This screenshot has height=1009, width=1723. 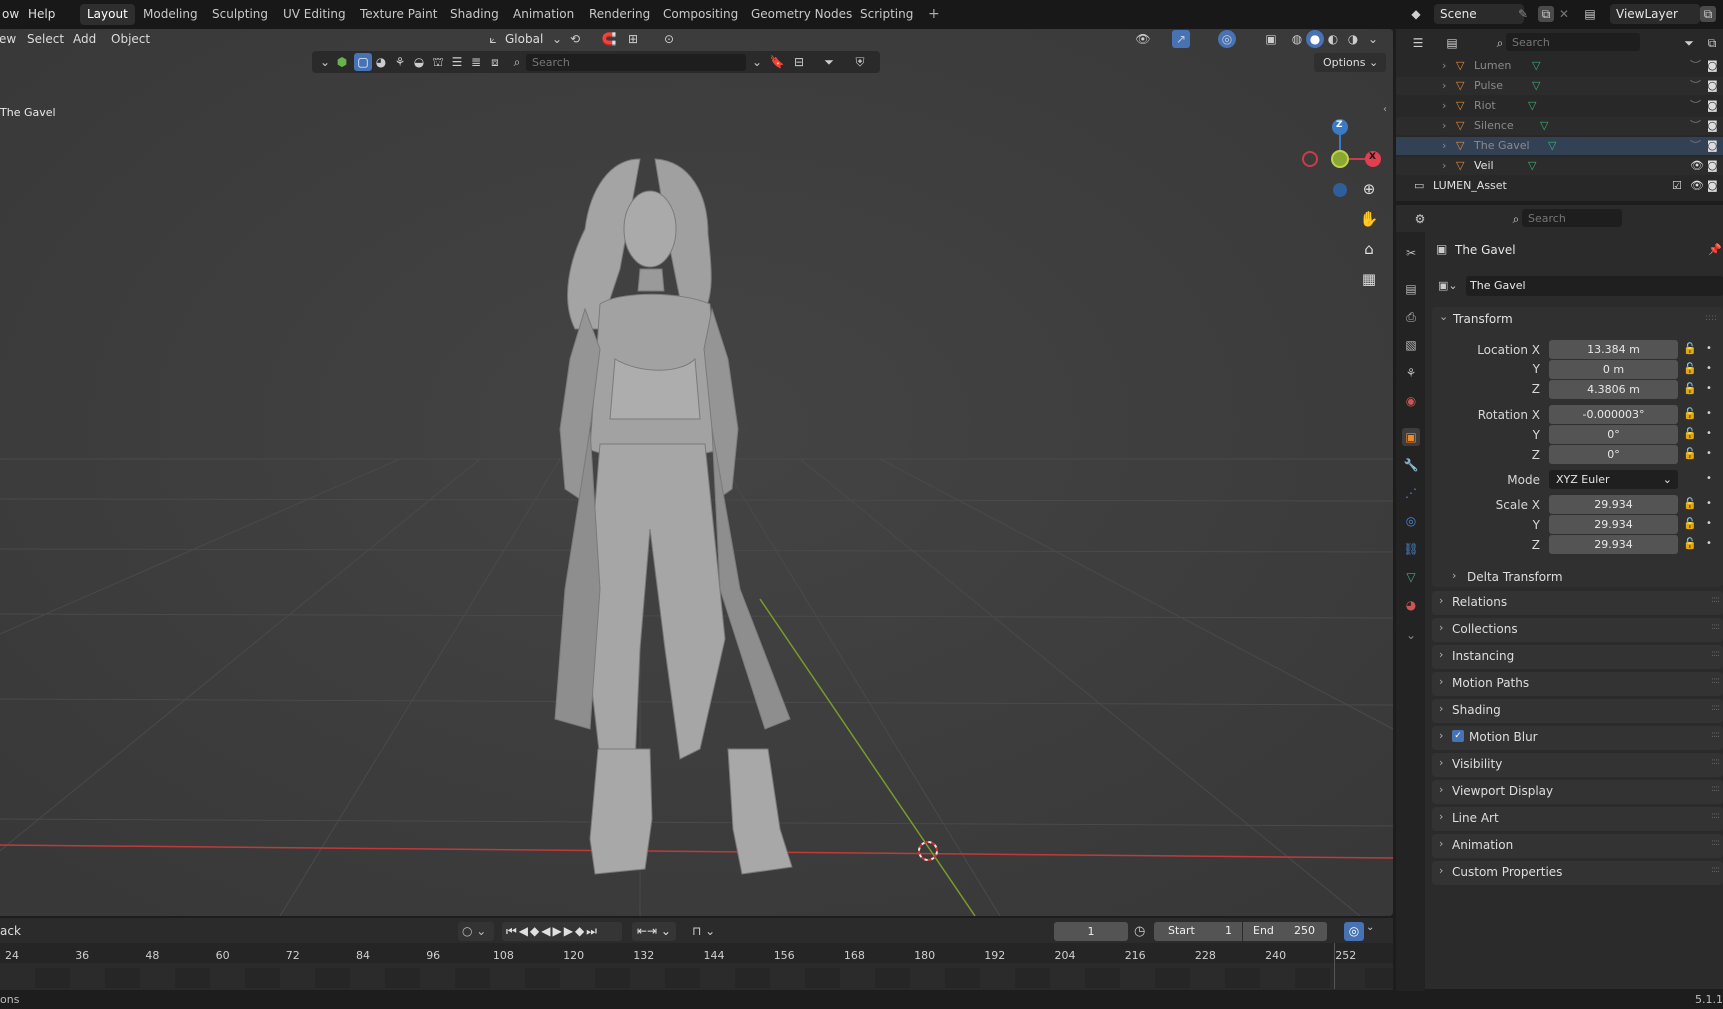 What do you see at coordinates (240, 14) in the screenshot?
I see `tab-sculpting: Sculpting` at bounding box center [240, 14].